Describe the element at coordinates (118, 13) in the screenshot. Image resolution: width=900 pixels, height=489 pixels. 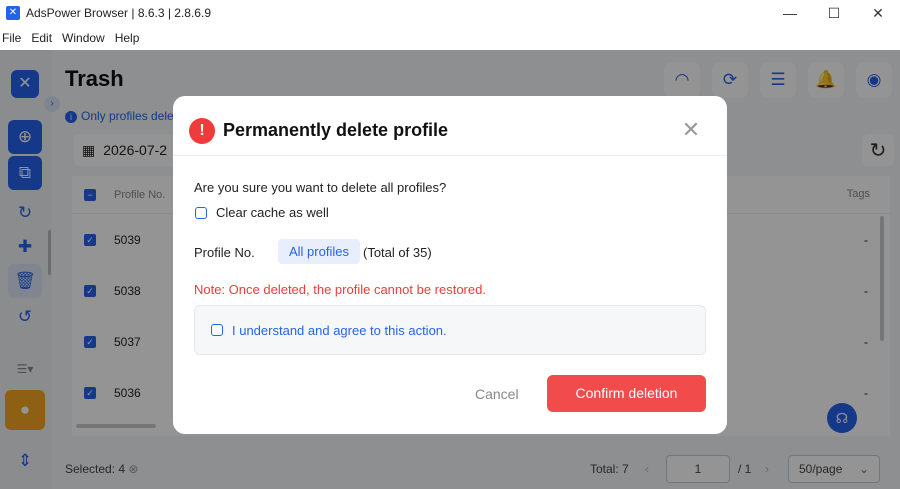
I see `window-title: AdsPower Browser | 8.6.3 | 2.8.6.9` at that location.